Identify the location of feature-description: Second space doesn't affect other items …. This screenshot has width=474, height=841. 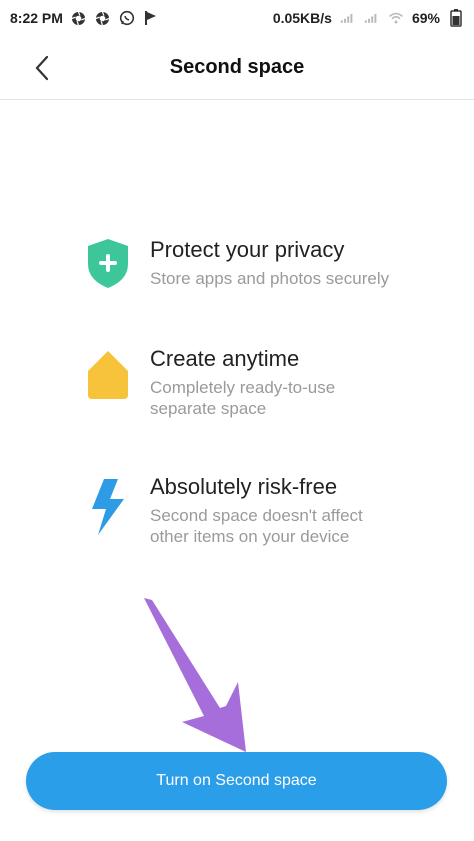
(297, 526).